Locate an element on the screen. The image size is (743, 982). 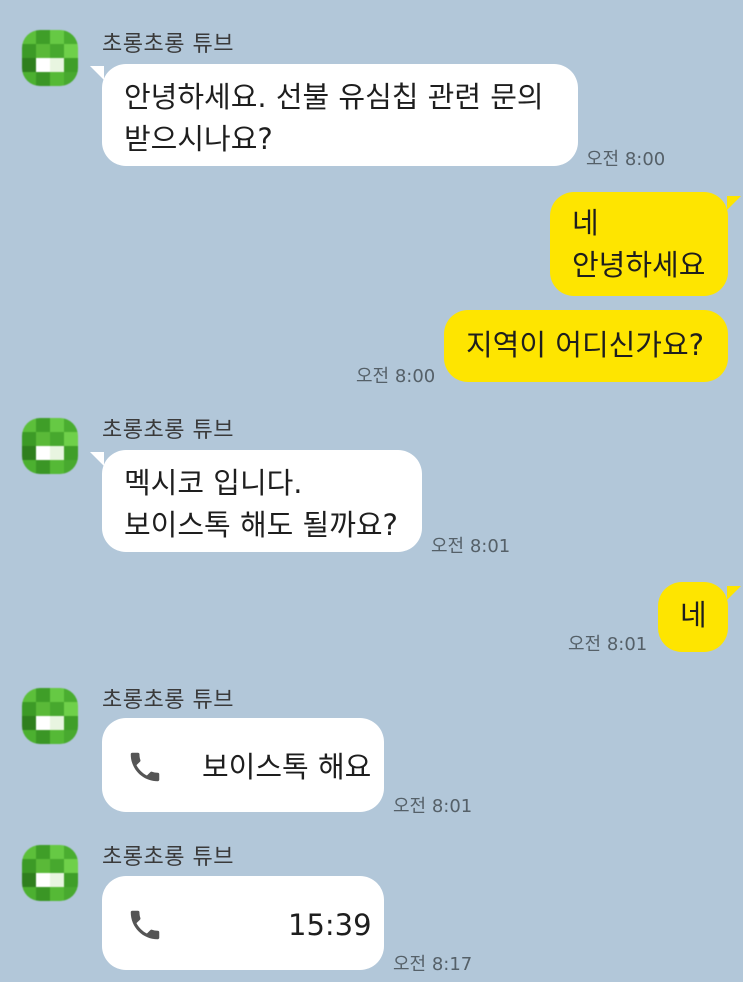
incoming-message: 안녕하세요. 선불 유심칩 관련 문의 받으시나요? is located at coordinates (340, 115).